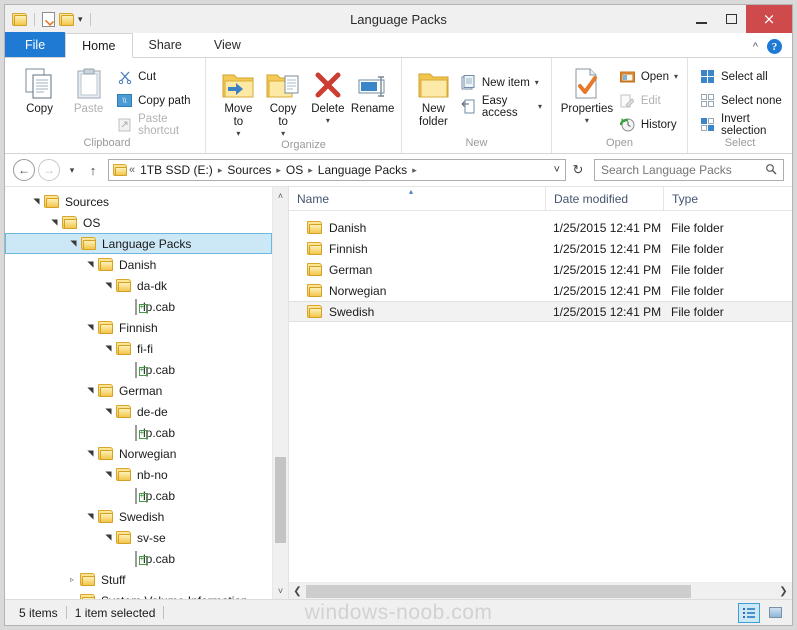 The height and width of the screenshot is (630, 797). Describe the element at coordinates (238, 133) in the screenshot. I see `move-to-caret-icon: ▾` at that location.